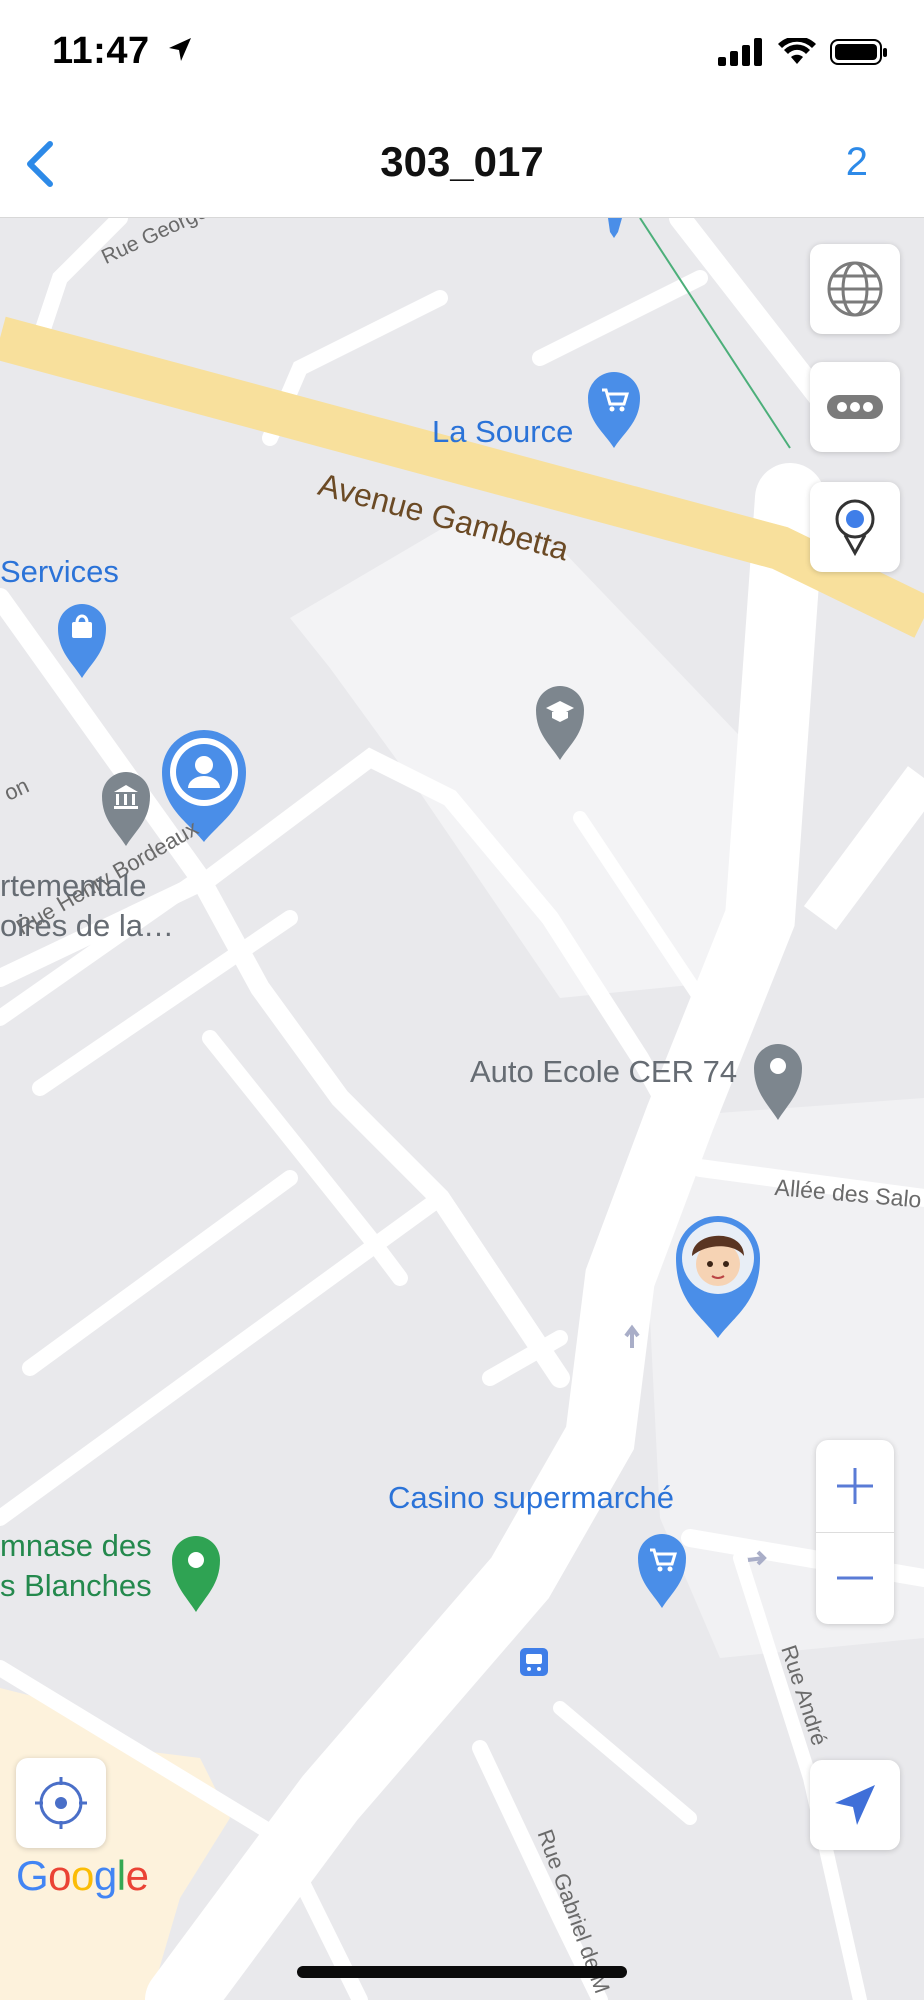 This screenshot has height=2000, width=924. I want to click on status-icons, so click(803, 52).